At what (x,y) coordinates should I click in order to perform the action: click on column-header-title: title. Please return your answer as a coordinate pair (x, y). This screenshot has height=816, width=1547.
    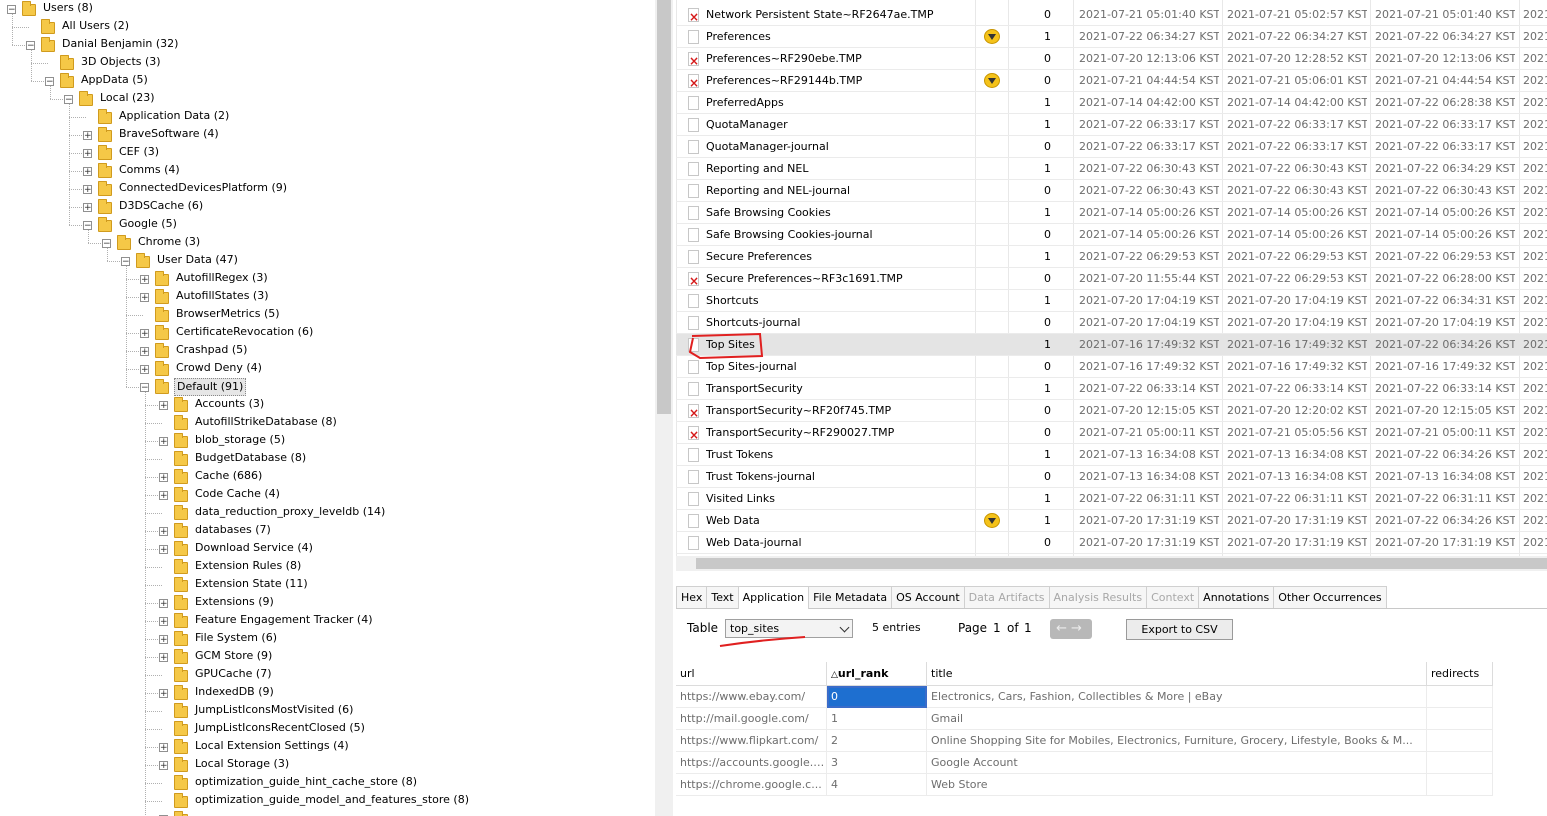
    Looking at the image, I should click on (1177, 674).